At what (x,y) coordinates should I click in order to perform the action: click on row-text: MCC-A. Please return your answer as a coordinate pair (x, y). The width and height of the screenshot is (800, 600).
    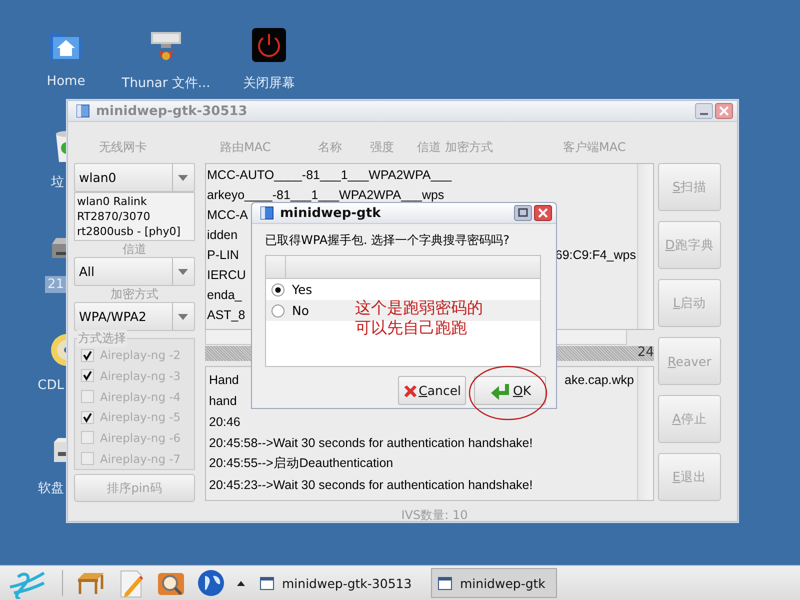
    Looking at the image, I should click on (227, 215).